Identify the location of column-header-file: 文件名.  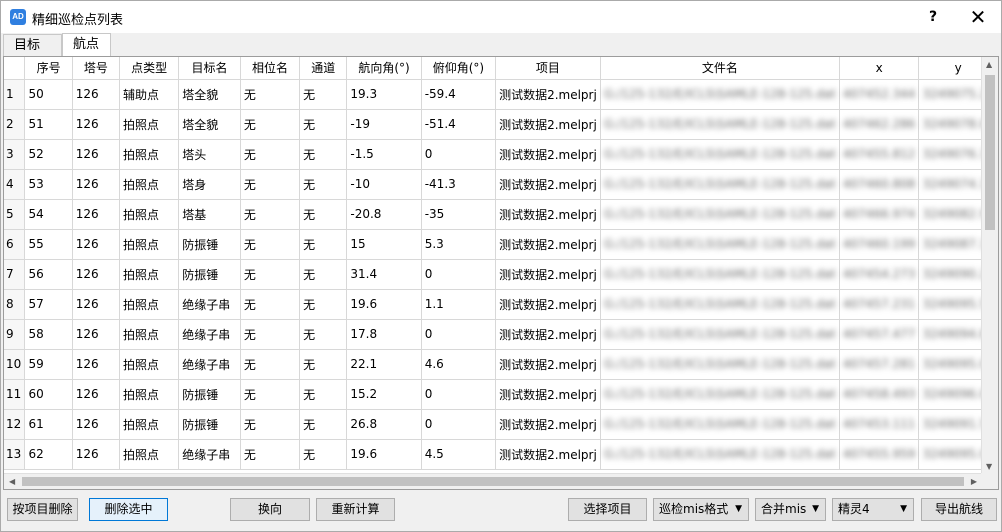
(720, 68).